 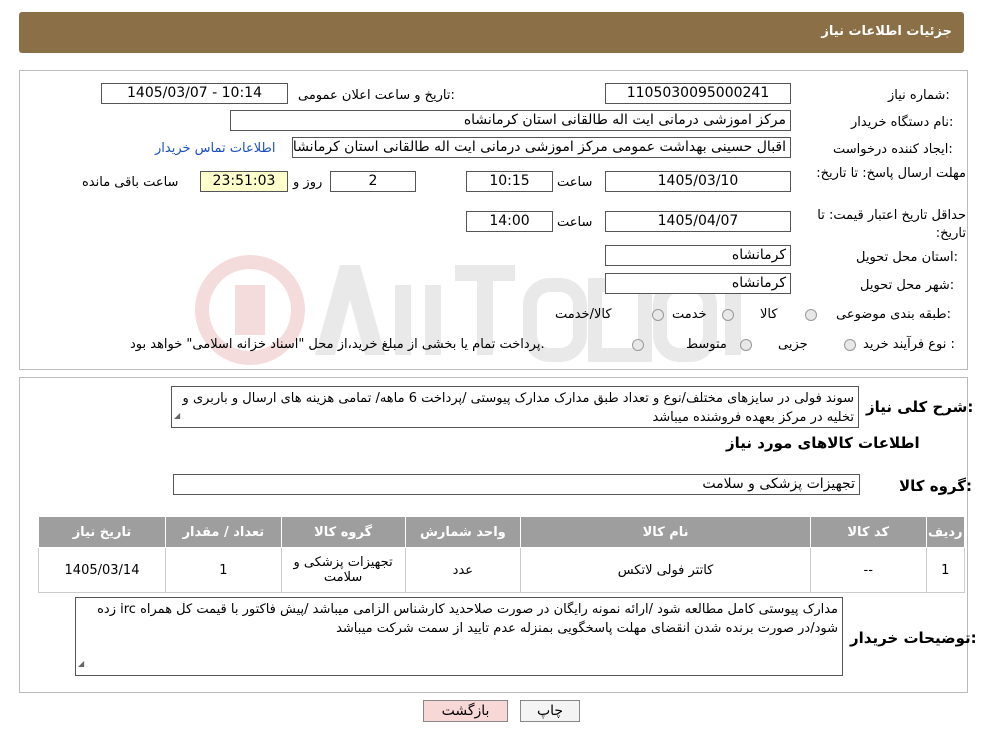 What do you see at coordinates (909, 344) in the screenshot?
I see `process-label: نوع فرآیند خرید :` at bounding box center [909, 344].